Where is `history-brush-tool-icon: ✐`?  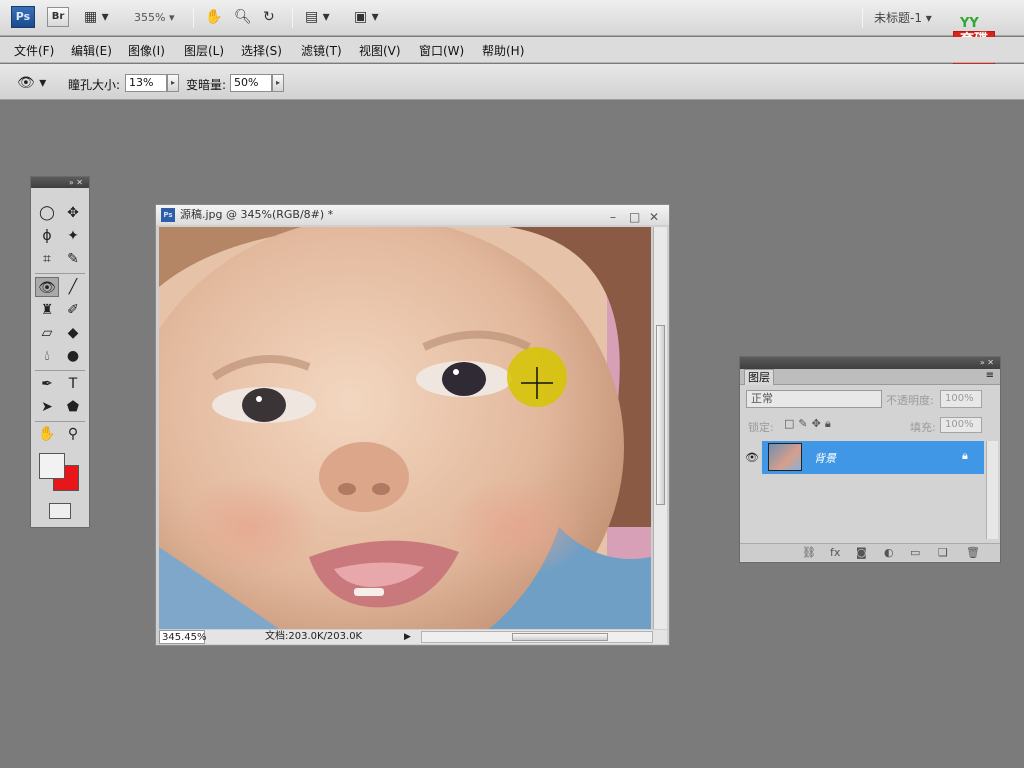 history-brush-tool-icon: ✐ is located at coordinates (73, 310).